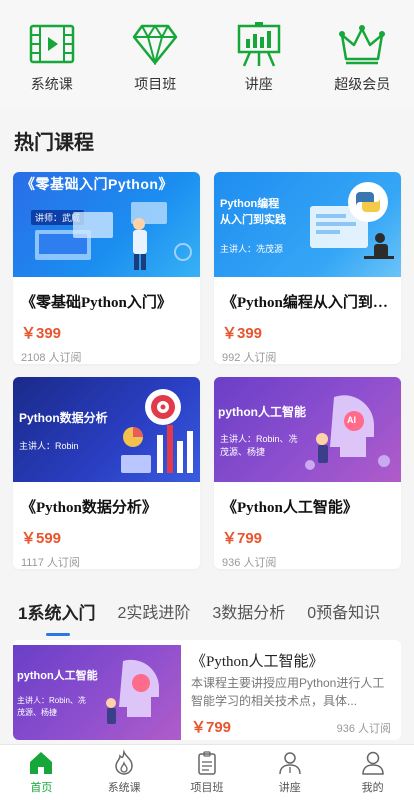  I want to click on illustration-laptop-person, so click(113, 236).